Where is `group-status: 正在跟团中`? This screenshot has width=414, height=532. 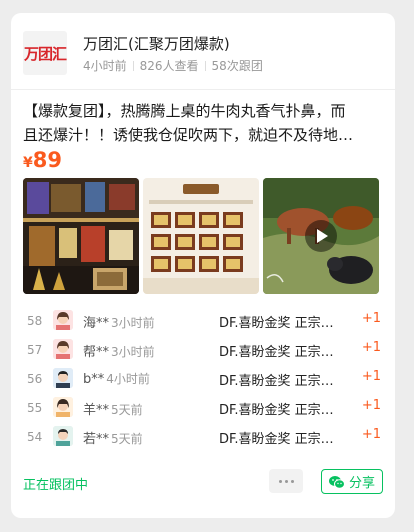 group-status: 正在跟团中 is located at coordinates (56, 485).